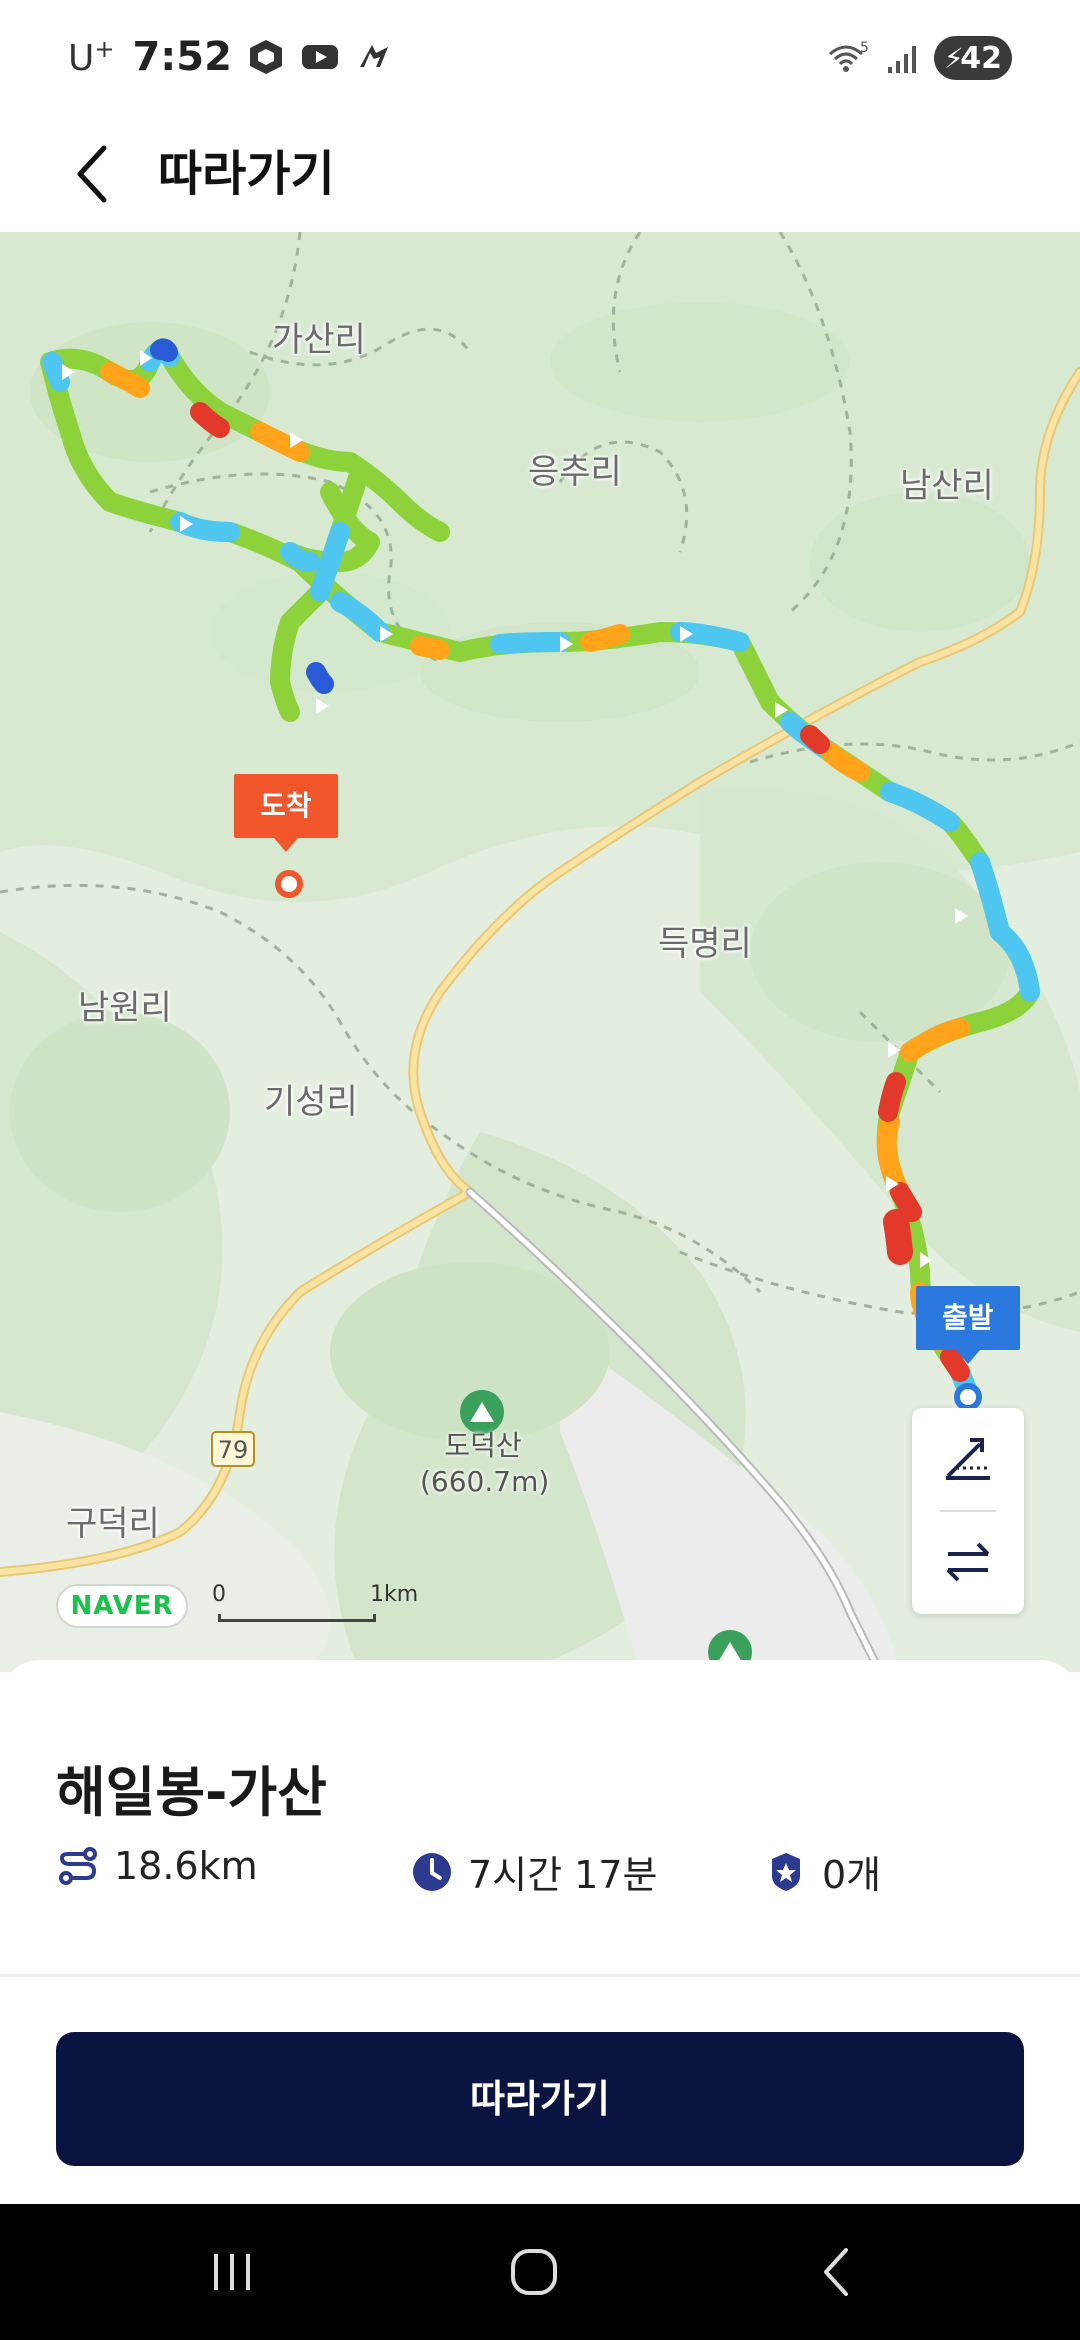  Describe the element at coordinates (219, 1594) in the screenshot. I see `scale-start: 0` at that location.